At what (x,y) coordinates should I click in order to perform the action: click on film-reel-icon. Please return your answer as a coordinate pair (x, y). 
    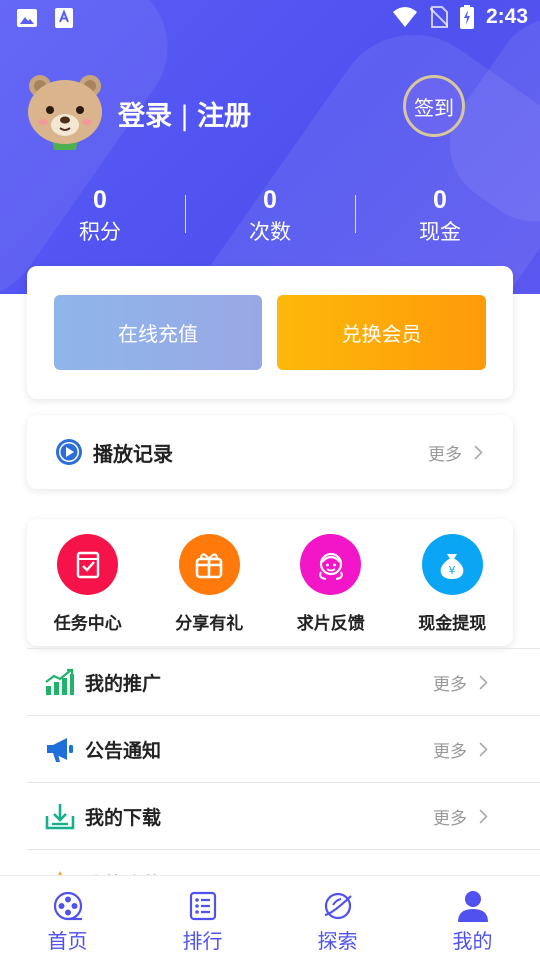
    Looking at the image, I should click on (67, 906).